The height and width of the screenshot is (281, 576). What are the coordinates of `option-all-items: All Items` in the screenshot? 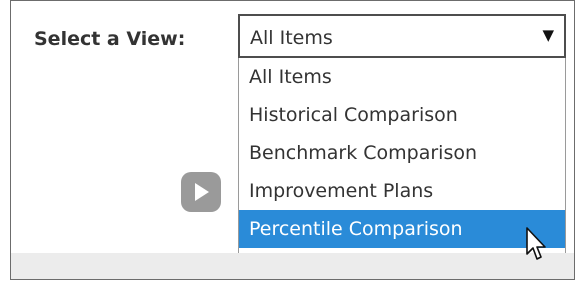 It's located at (402, 77).